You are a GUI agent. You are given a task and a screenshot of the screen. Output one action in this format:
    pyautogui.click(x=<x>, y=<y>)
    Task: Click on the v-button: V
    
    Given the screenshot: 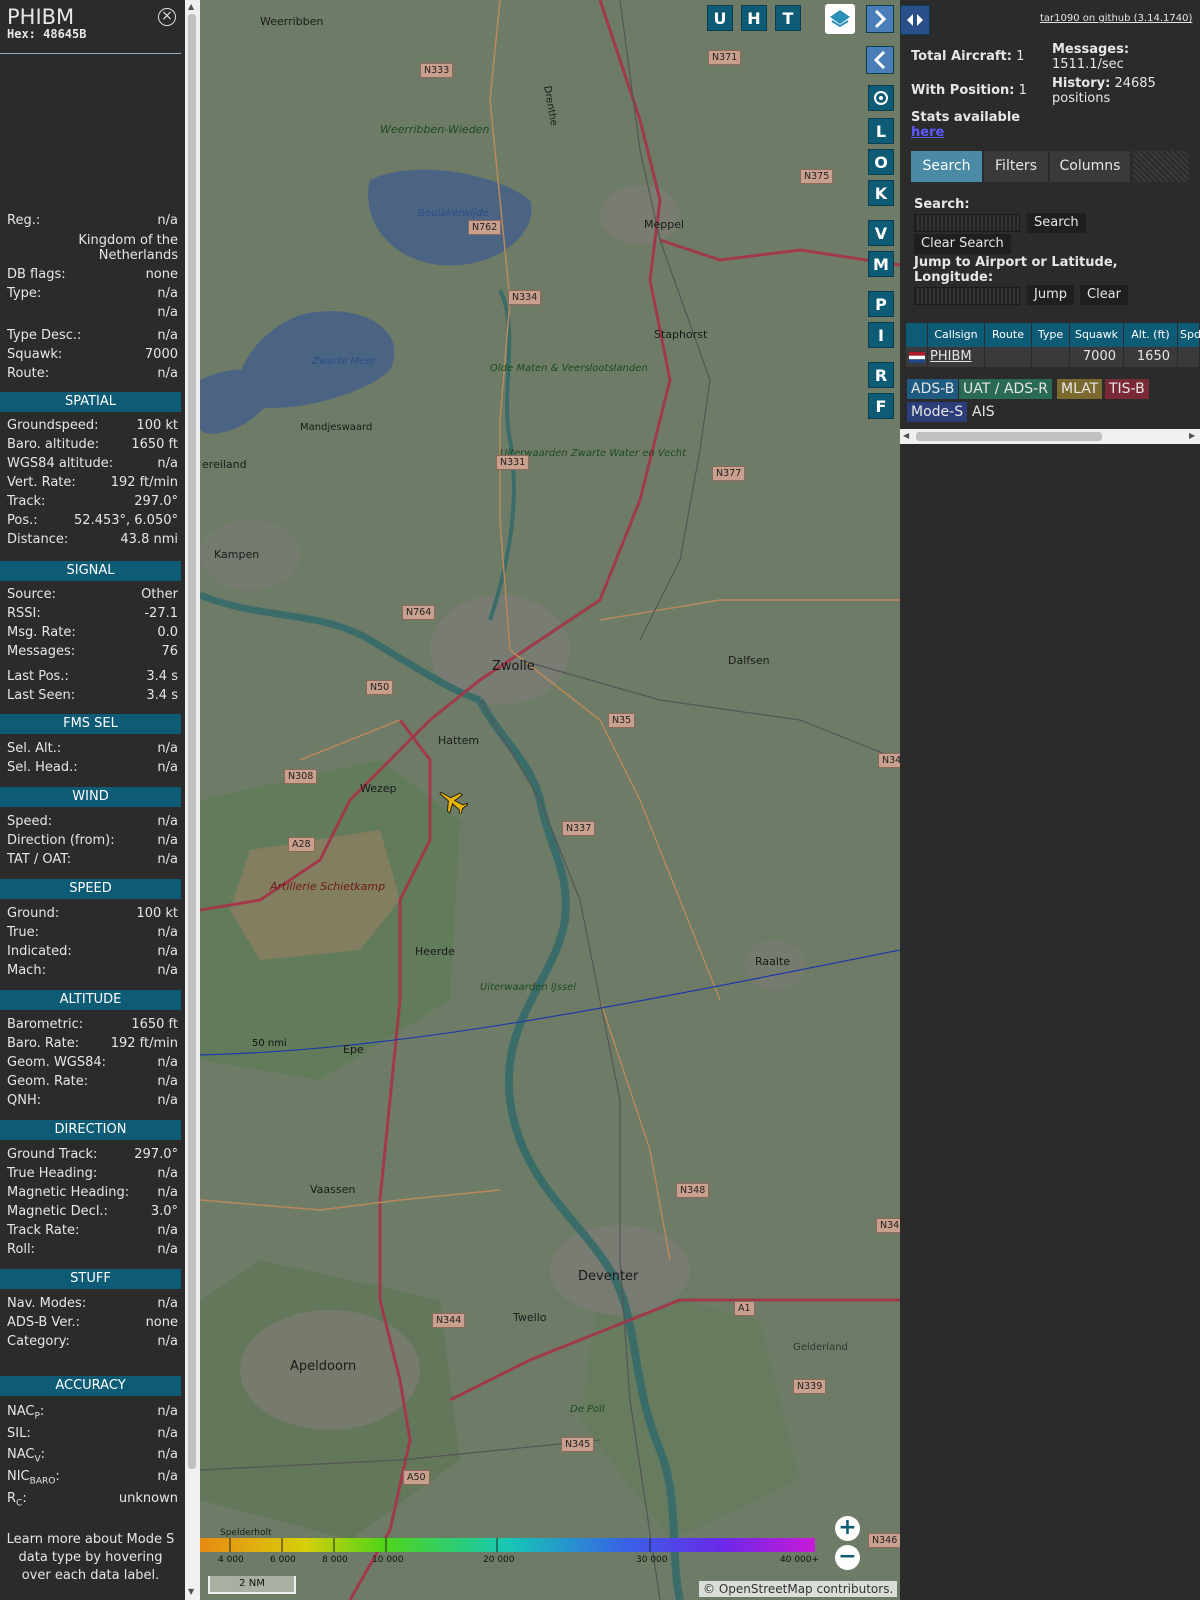 What is the action you would take?
    pyautogui.click(x=881, y=233)
    